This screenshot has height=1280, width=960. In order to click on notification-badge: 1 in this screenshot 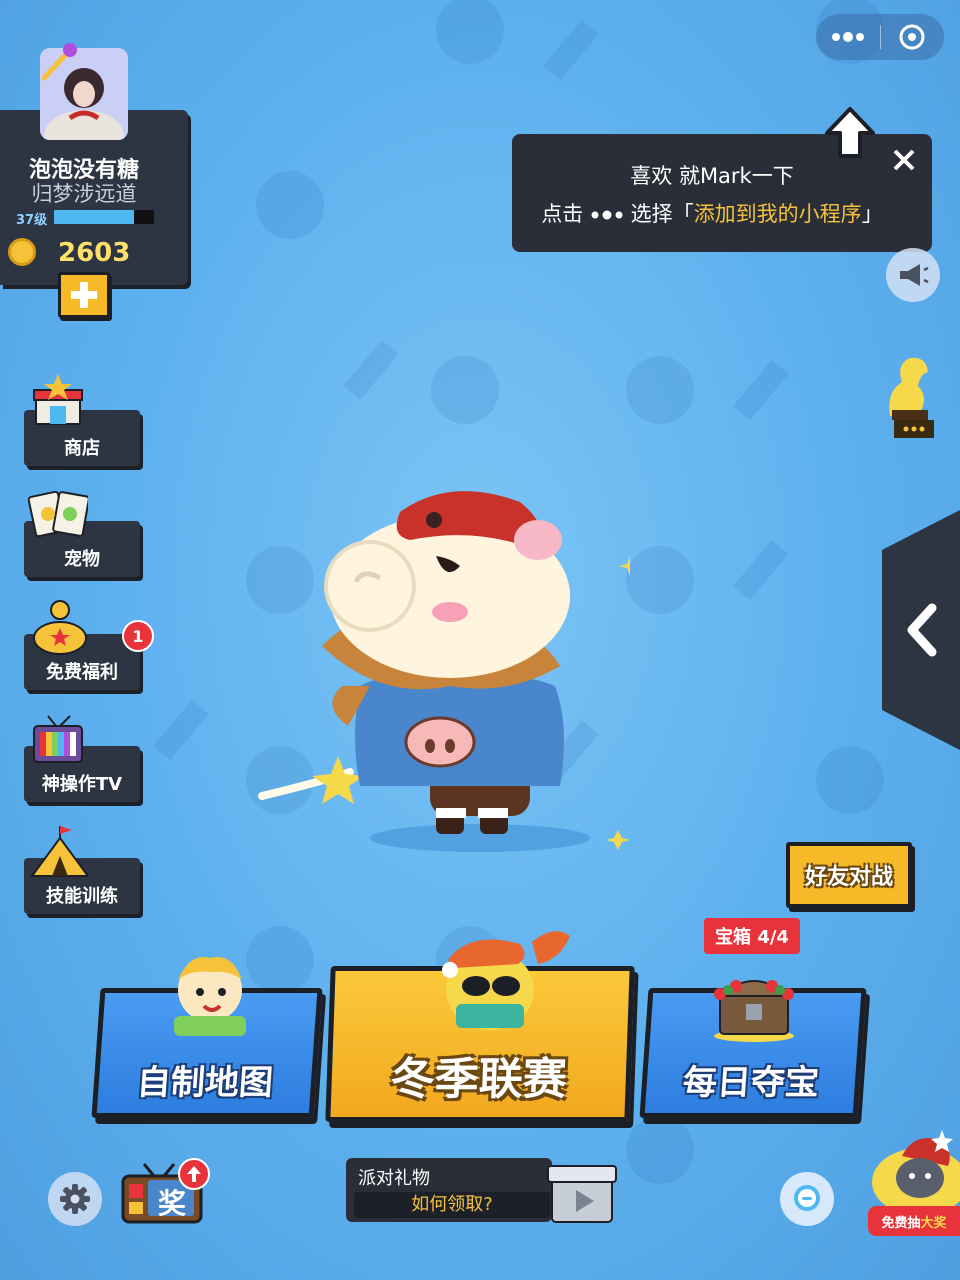, I will do `click(138, 636)`.